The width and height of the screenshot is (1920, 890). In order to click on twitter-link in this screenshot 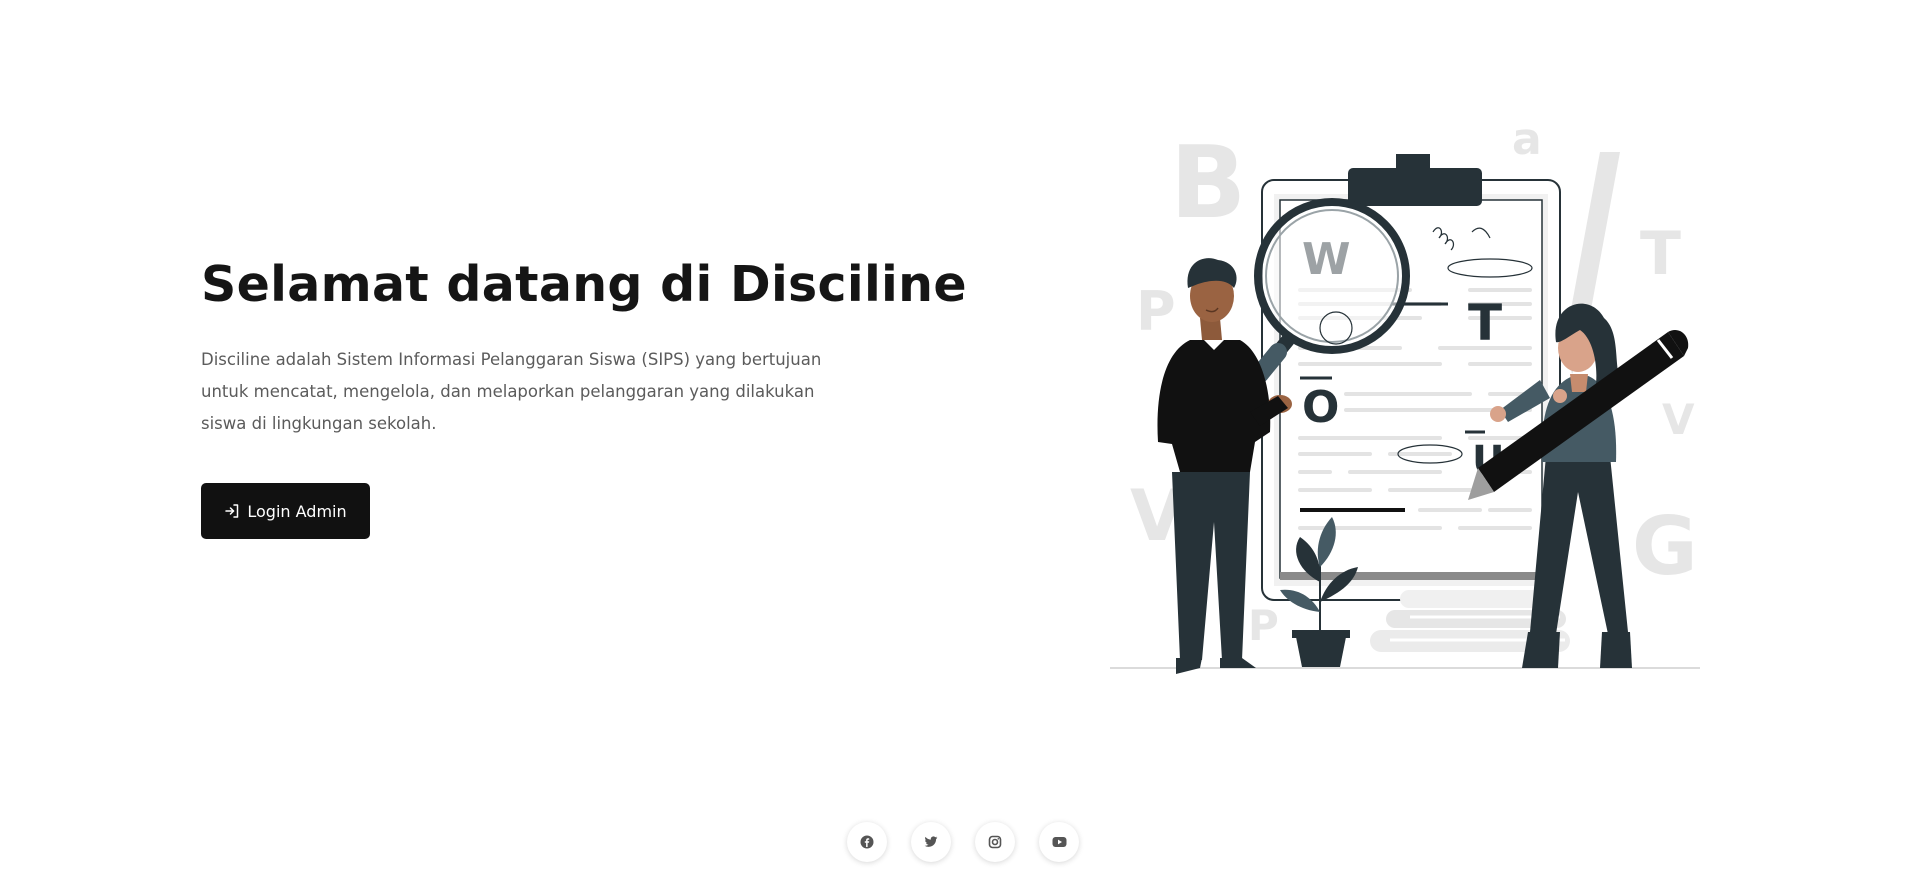, I will do `click(931, 842)`.